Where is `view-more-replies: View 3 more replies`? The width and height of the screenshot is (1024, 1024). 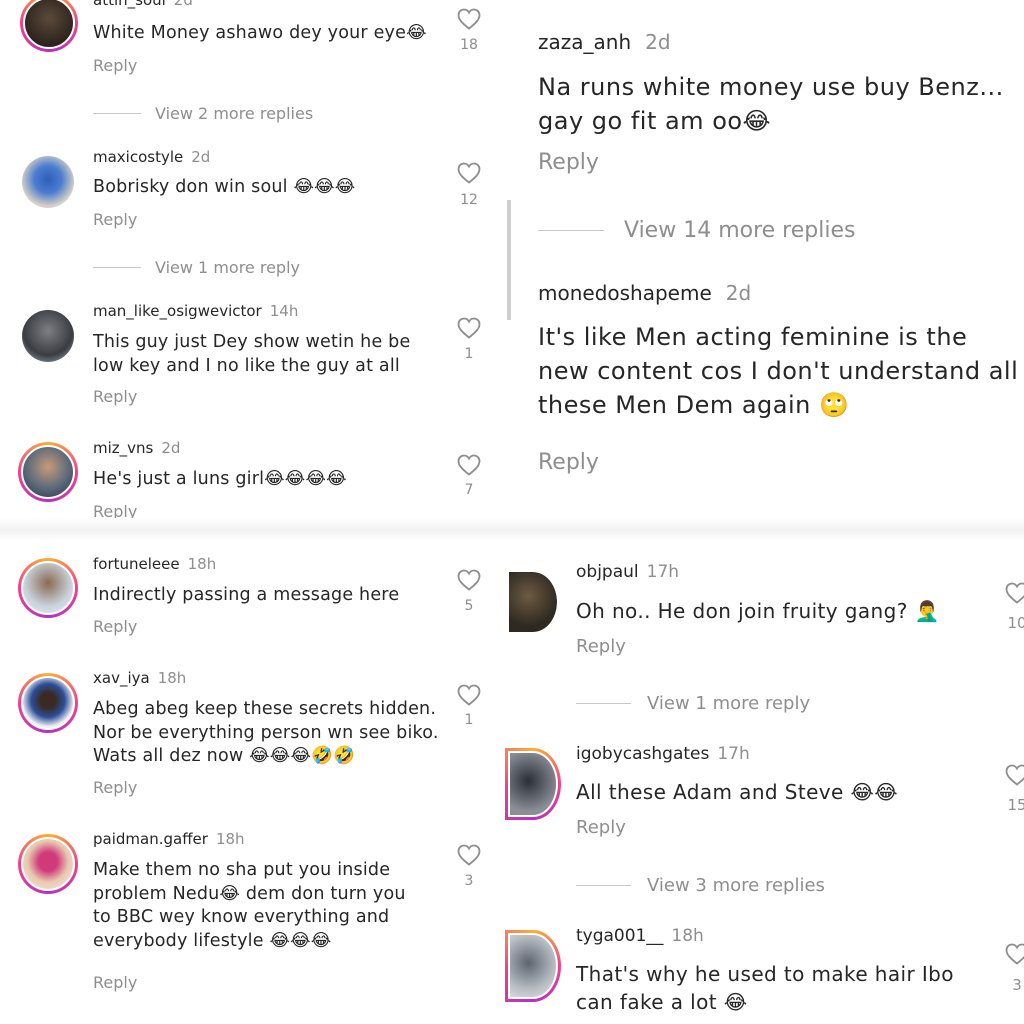 view-more-replies: View 3 more replies is located at coordinates (700, 885).